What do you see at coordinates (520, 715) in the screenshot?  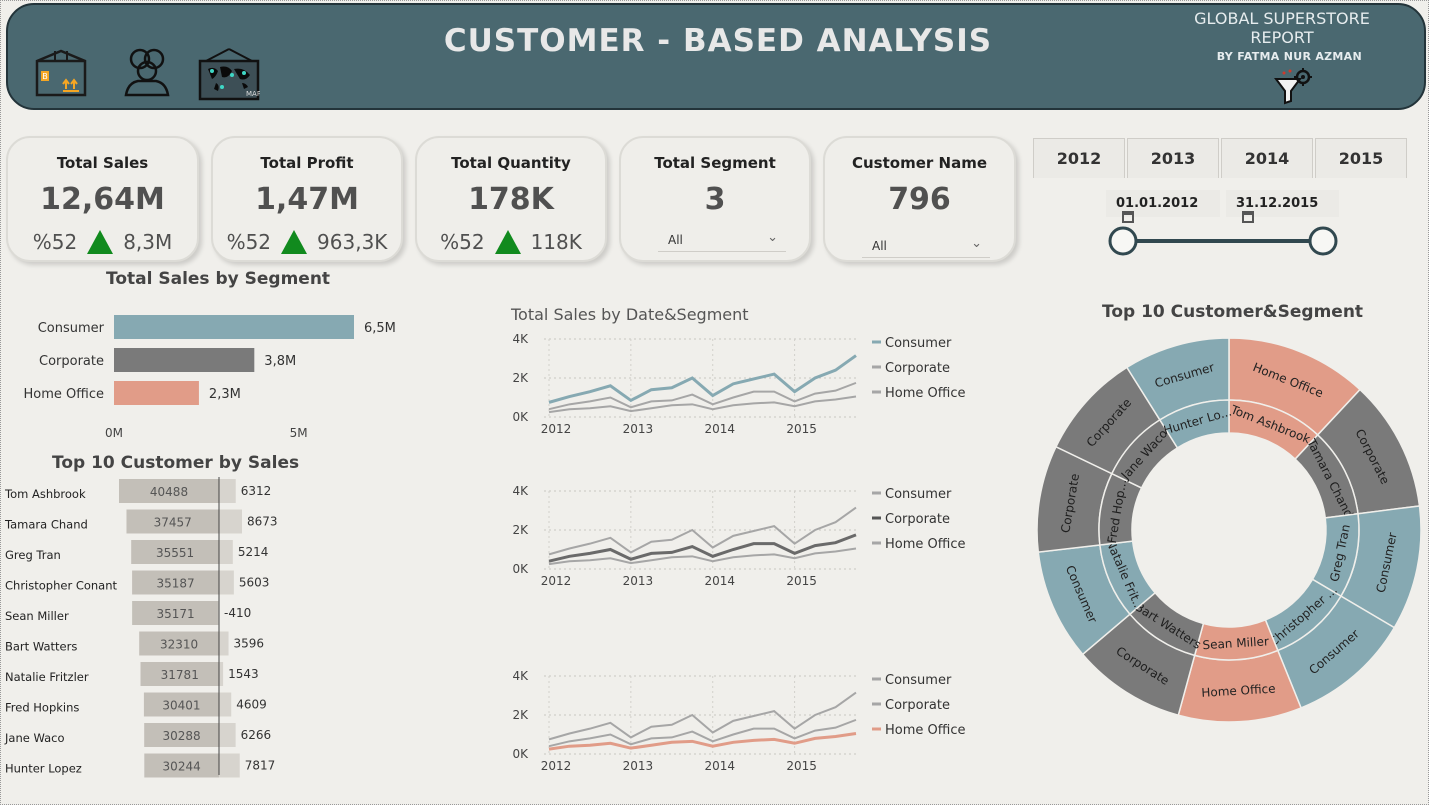 I see `y-tick-label: 2K` at bounding box center [520, 715].